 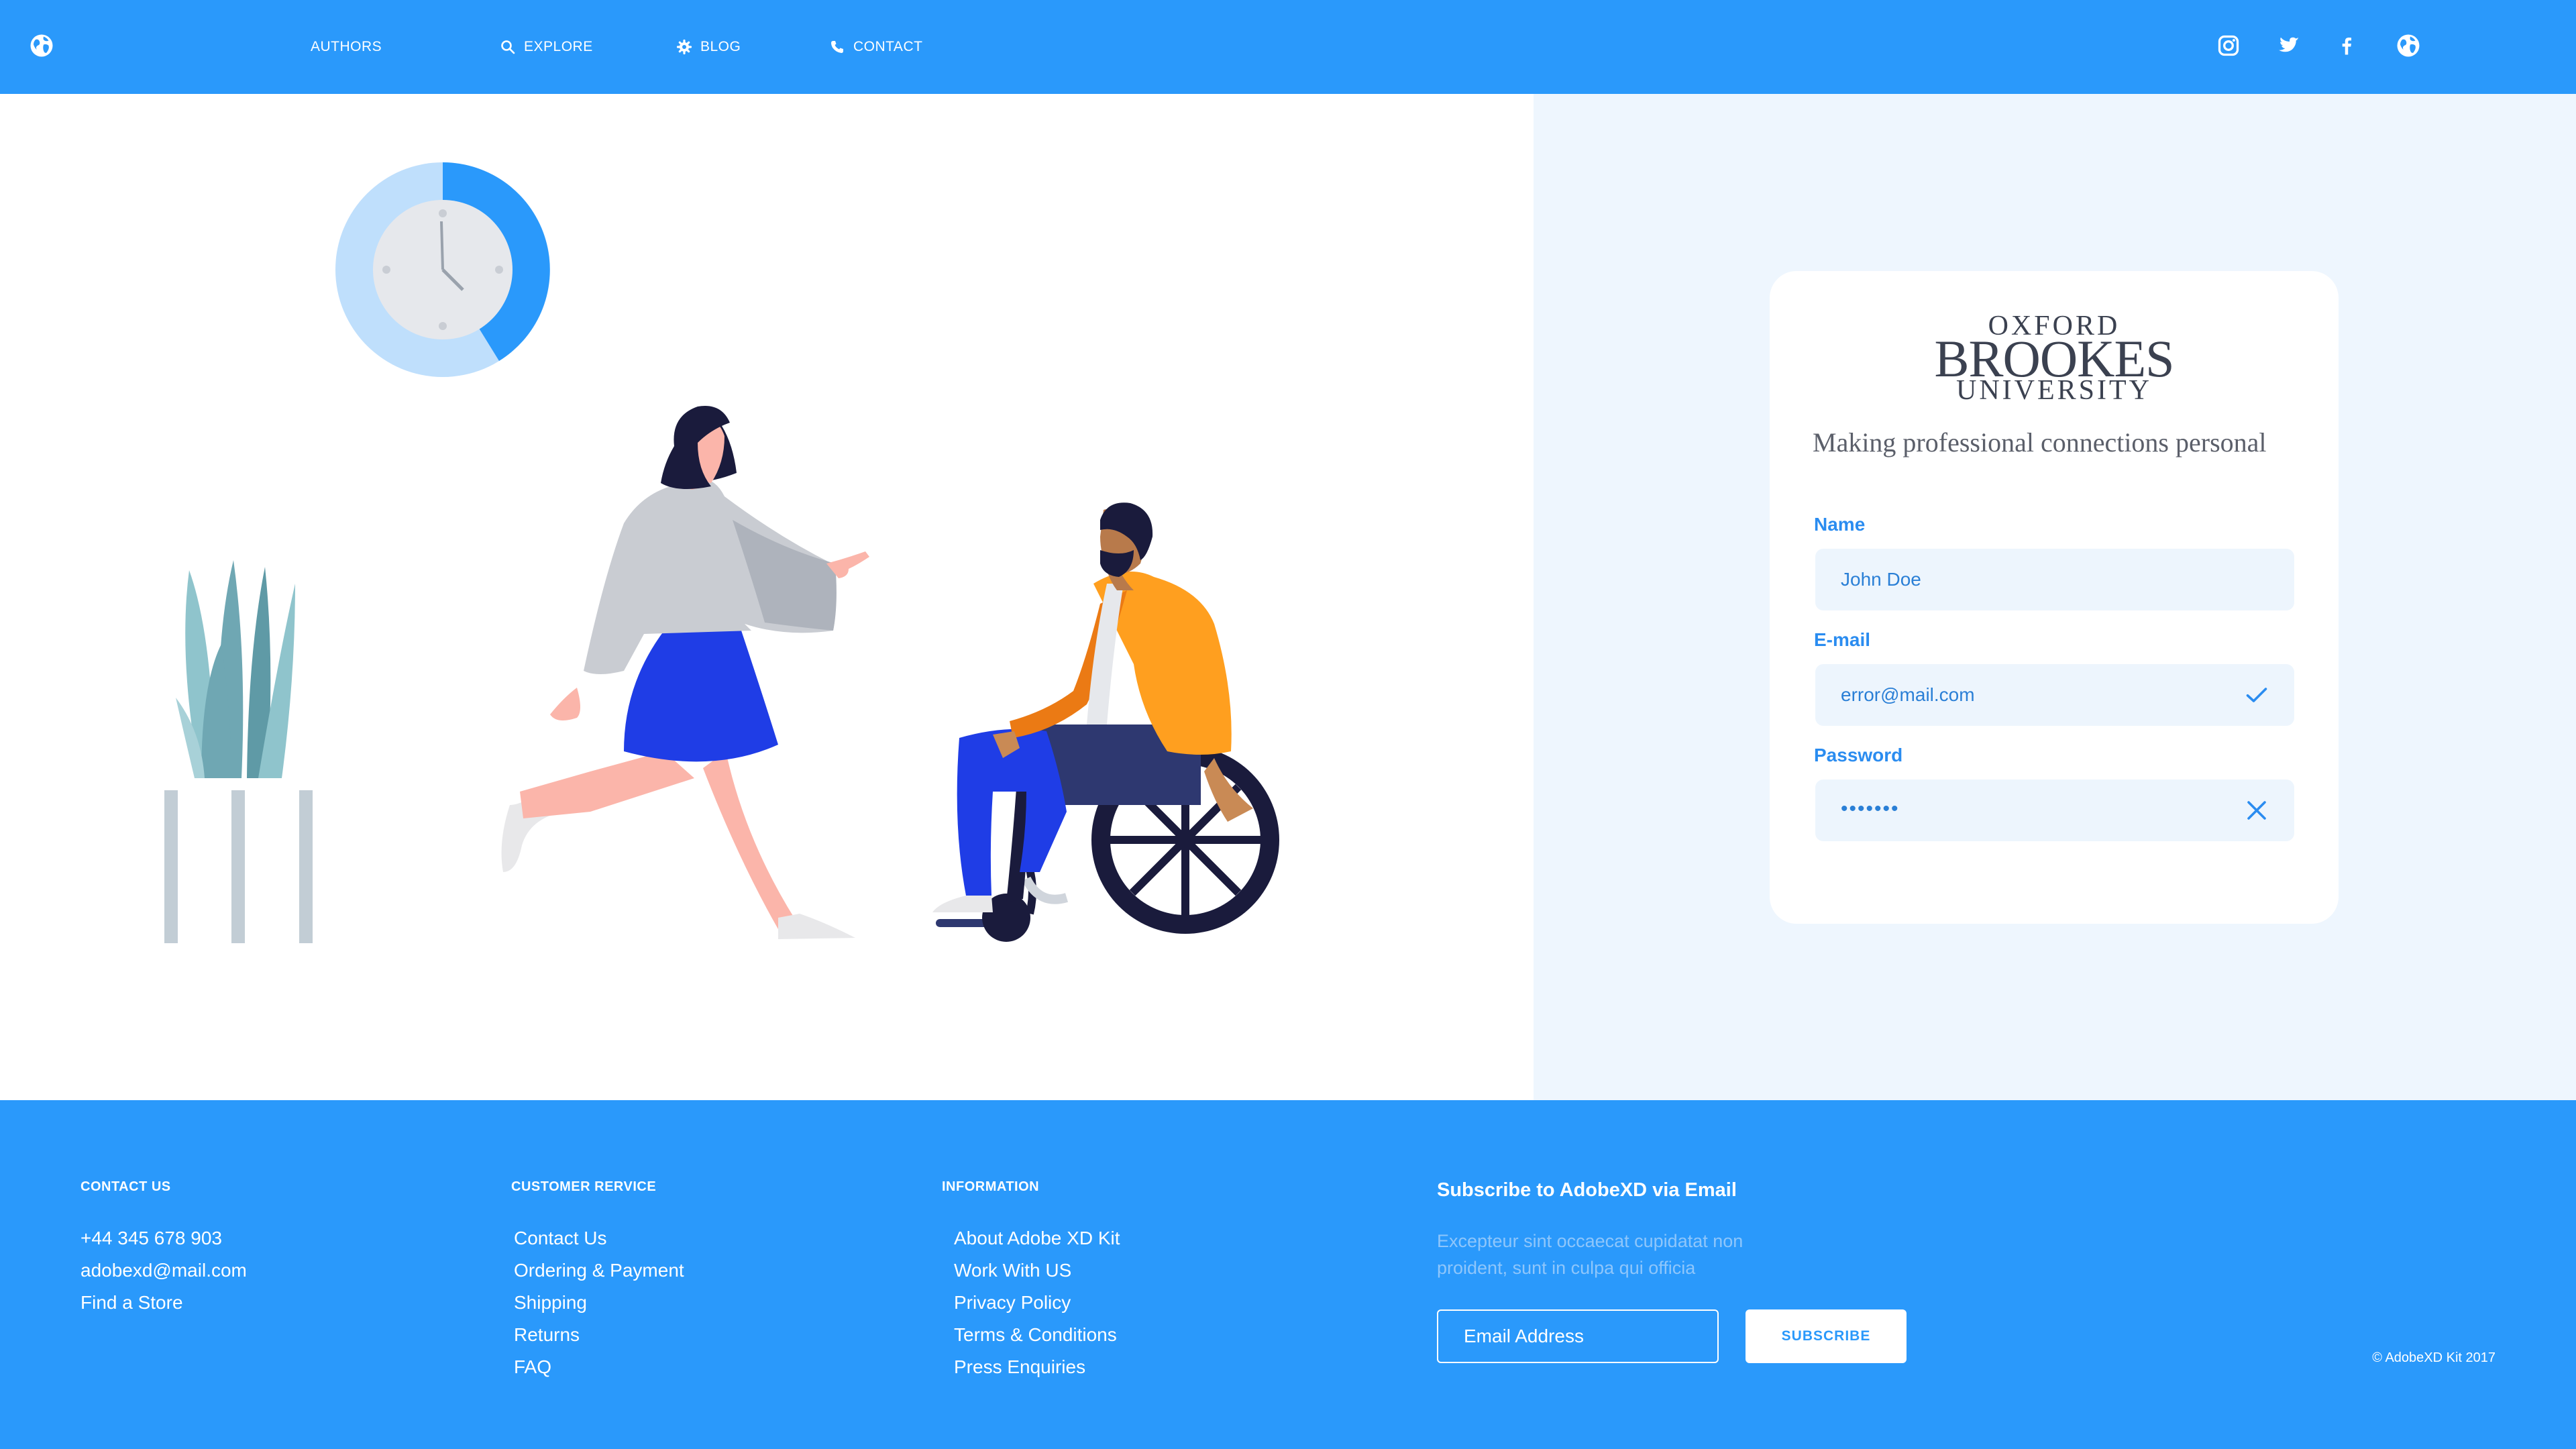 What do you see at coordinates (508, 47) in the screenshot?
I see `search-icon` at bounding box center [508, 47].